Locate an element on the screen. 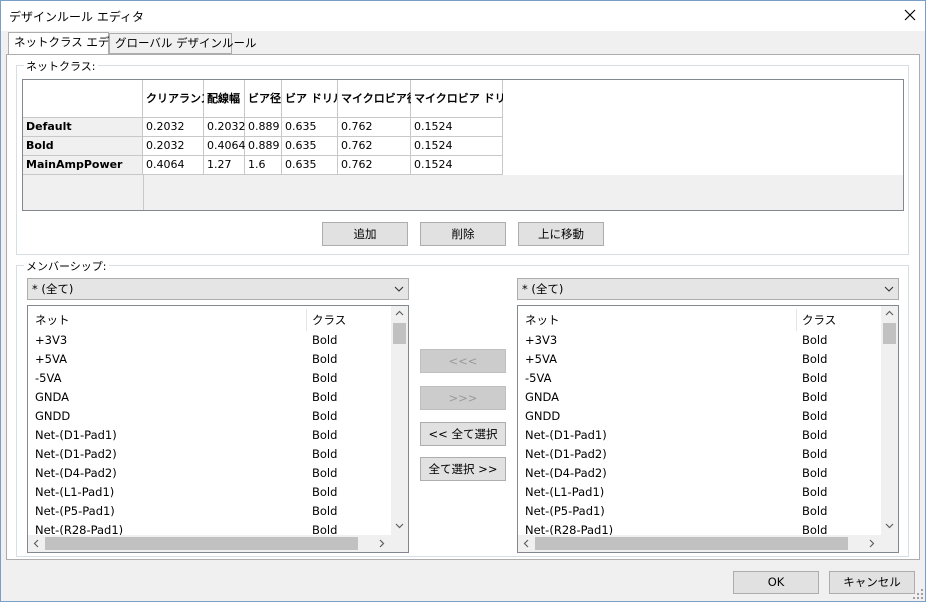 The width and height of the screenshot is (926, 602). right-filter-value: * (全て) is located at coordinates (543, 289).